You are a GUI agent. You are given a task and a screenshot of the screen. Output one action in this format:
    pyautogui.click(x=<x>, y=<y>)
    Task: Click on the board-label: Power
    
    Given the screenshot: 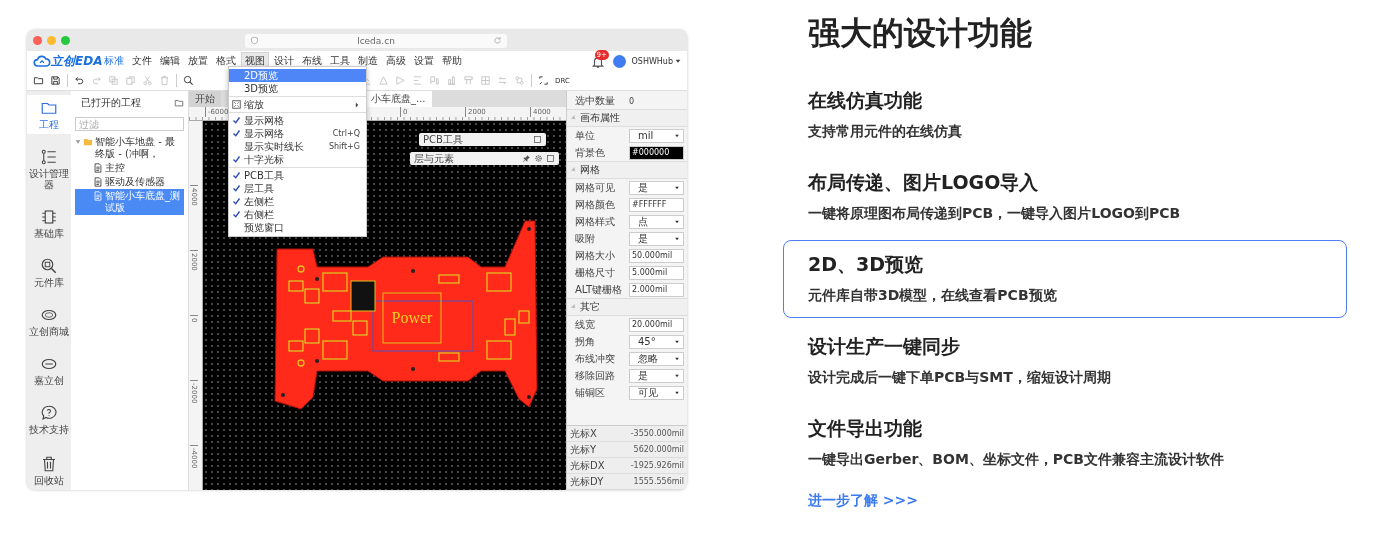 What is the action you would take?
    pyautogui.click(x=412, y=317)
    